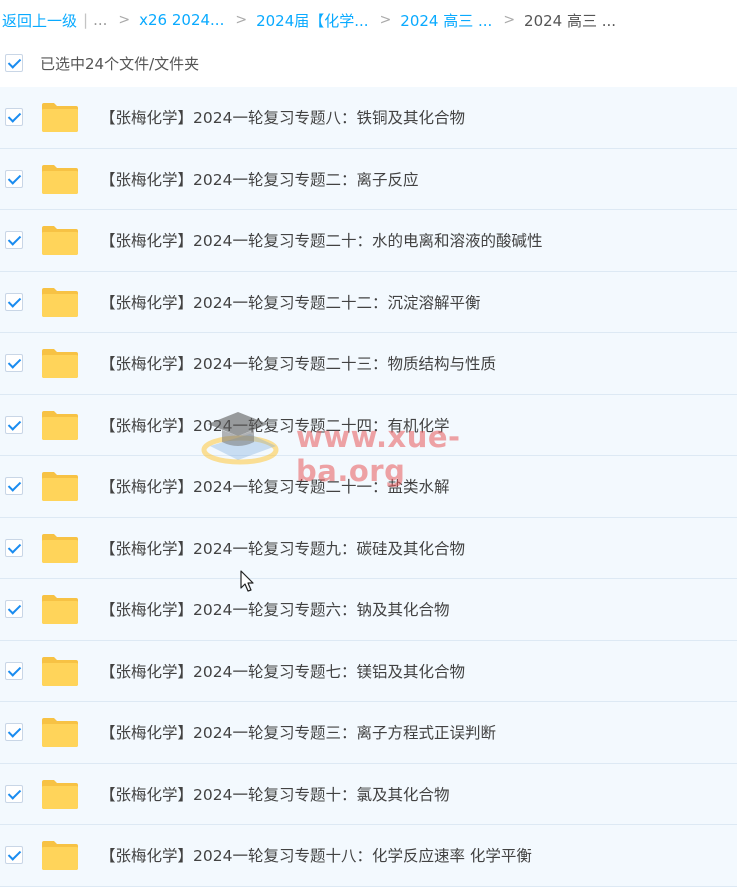  What do you see at coordinates (321, 240) in the screenshot?
I see `file-name: 【张梅化学】2024一轮复习专题二十：水的电离和溶液的酸碱性` at bounding box center [321, 240].